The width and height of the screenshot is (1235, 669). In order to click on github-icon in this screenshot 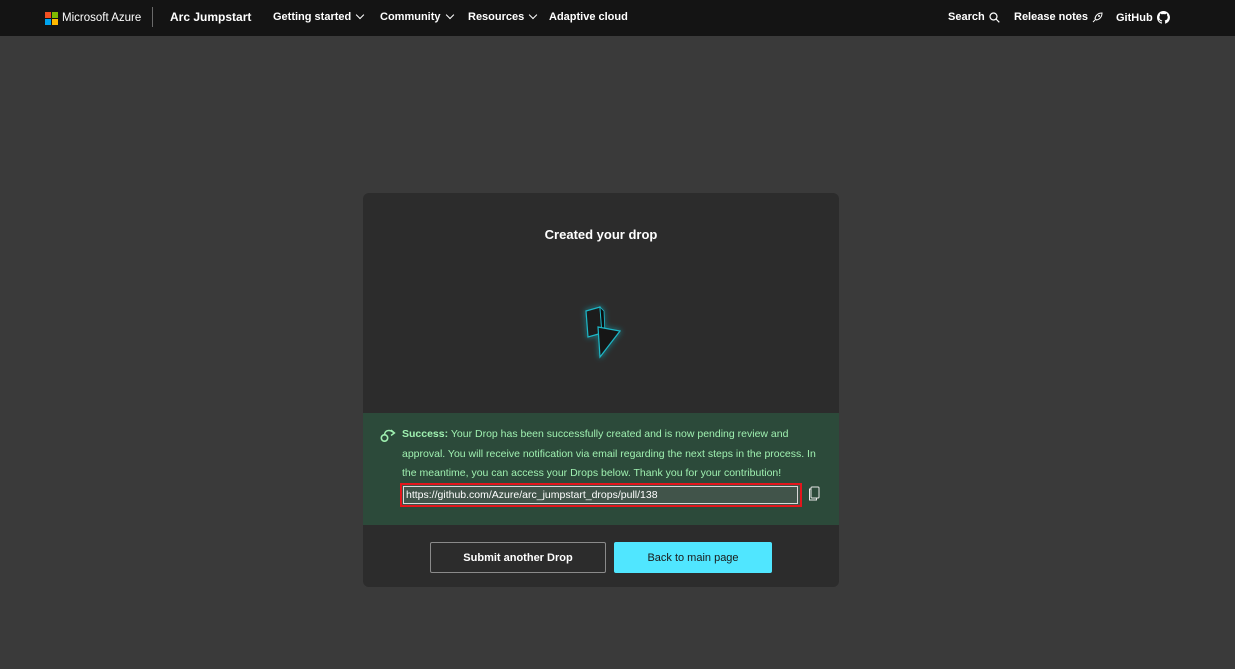, I will do `click(1163, 17)`.